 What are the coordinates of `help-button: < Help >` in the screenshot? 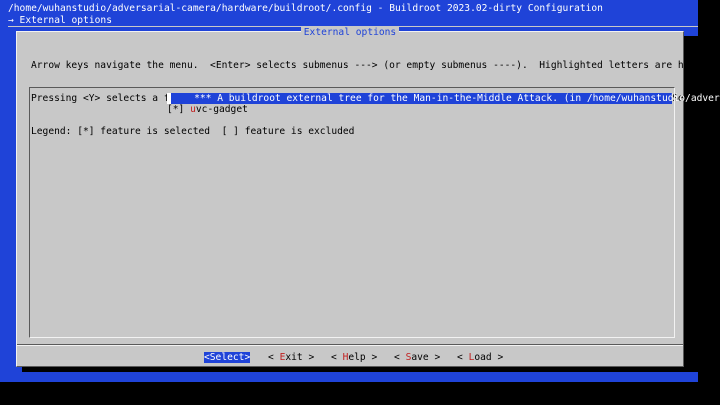 It's located at (354, 357).